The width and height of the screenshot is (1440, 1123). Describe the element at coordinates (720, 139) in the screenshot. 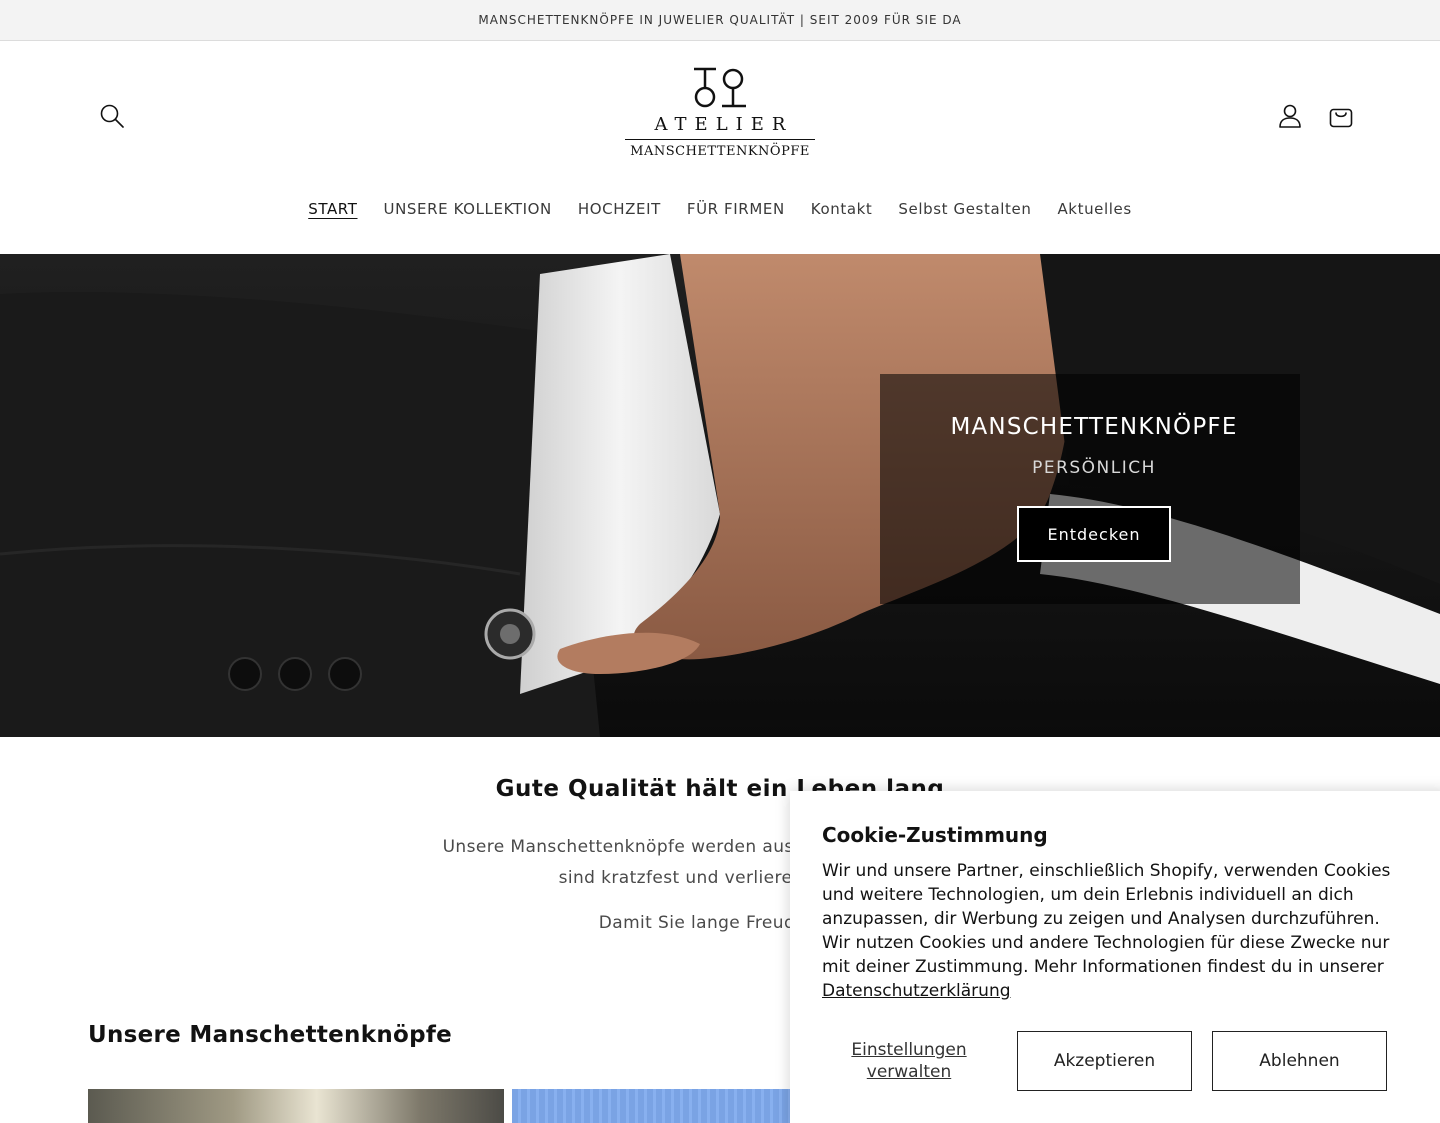

I see `logo-divider` at that location.